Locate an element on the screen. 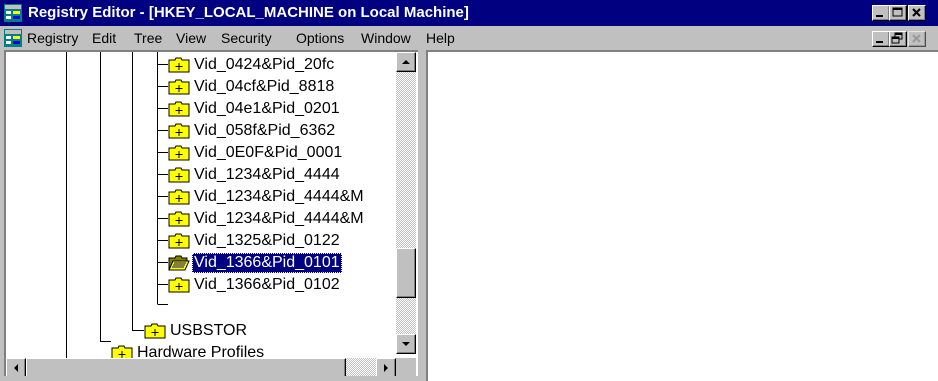 The height and width of the screenshot is (381, 938). close-button is located at coordinates (917, 13).